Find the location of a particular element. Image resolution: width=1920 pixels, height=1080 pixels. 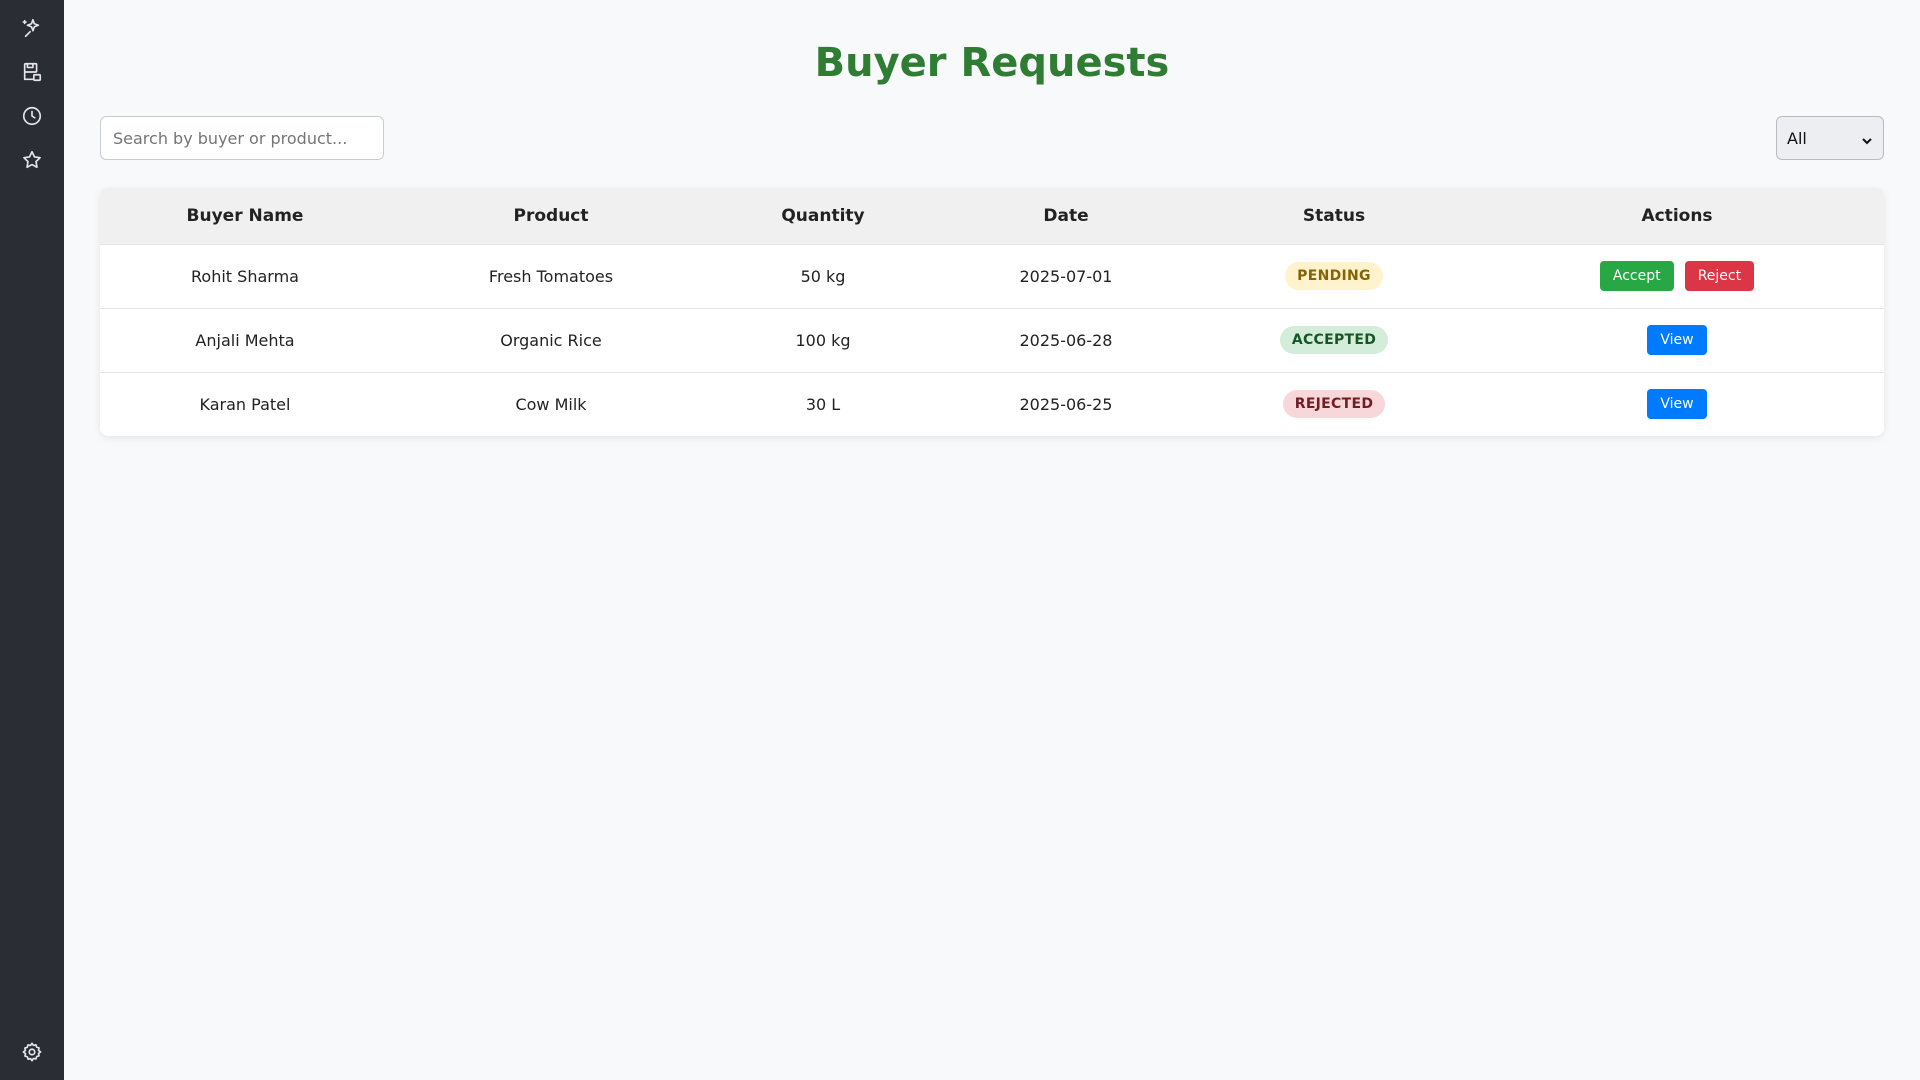

gear-icon is located at coordinates (32, 1052).